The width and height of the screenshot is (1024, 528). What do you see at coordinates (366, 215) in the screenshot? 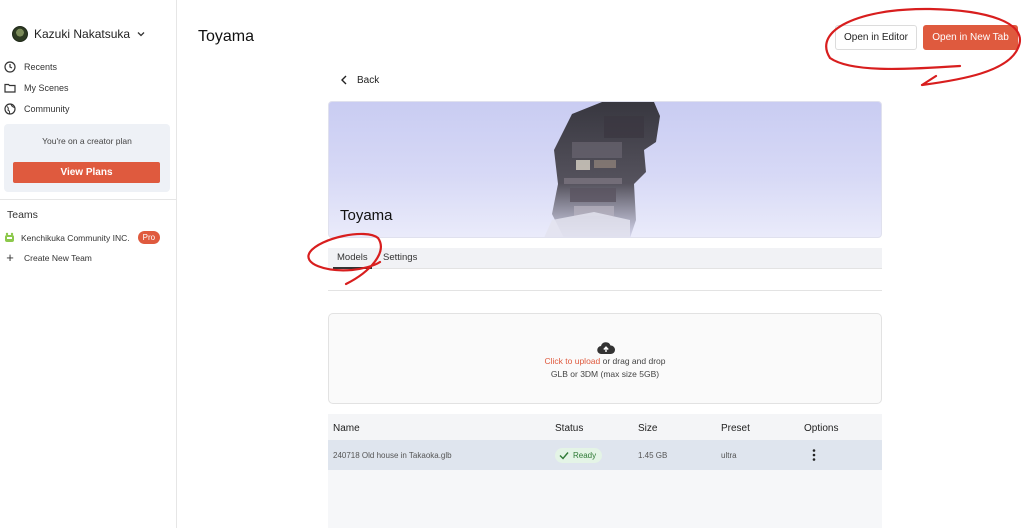
I see `scene-title: Toyama` at bounding box center [366, 215].